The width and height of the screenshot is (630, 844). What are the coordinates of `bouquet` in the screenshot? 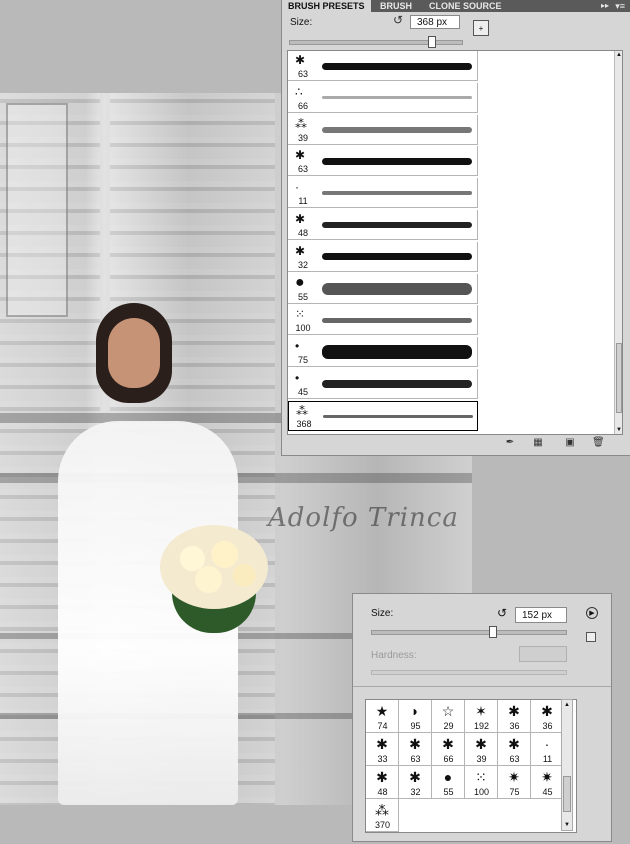 It's located at (214, 567).